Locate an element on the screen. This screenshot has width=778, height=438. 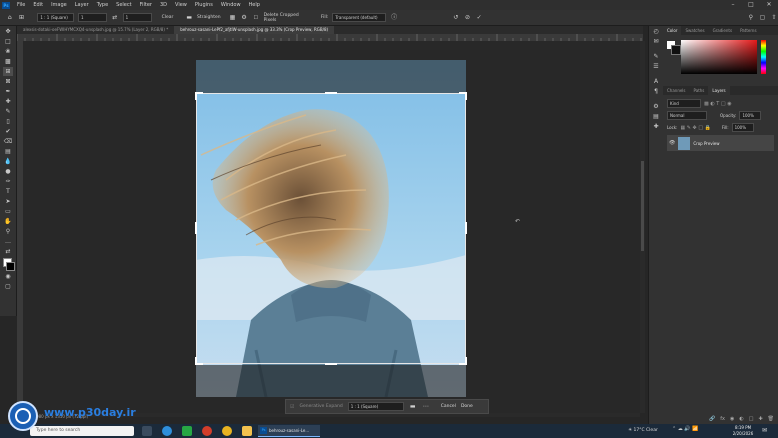
minimize-icon: – is located at coordinates (733, 5).